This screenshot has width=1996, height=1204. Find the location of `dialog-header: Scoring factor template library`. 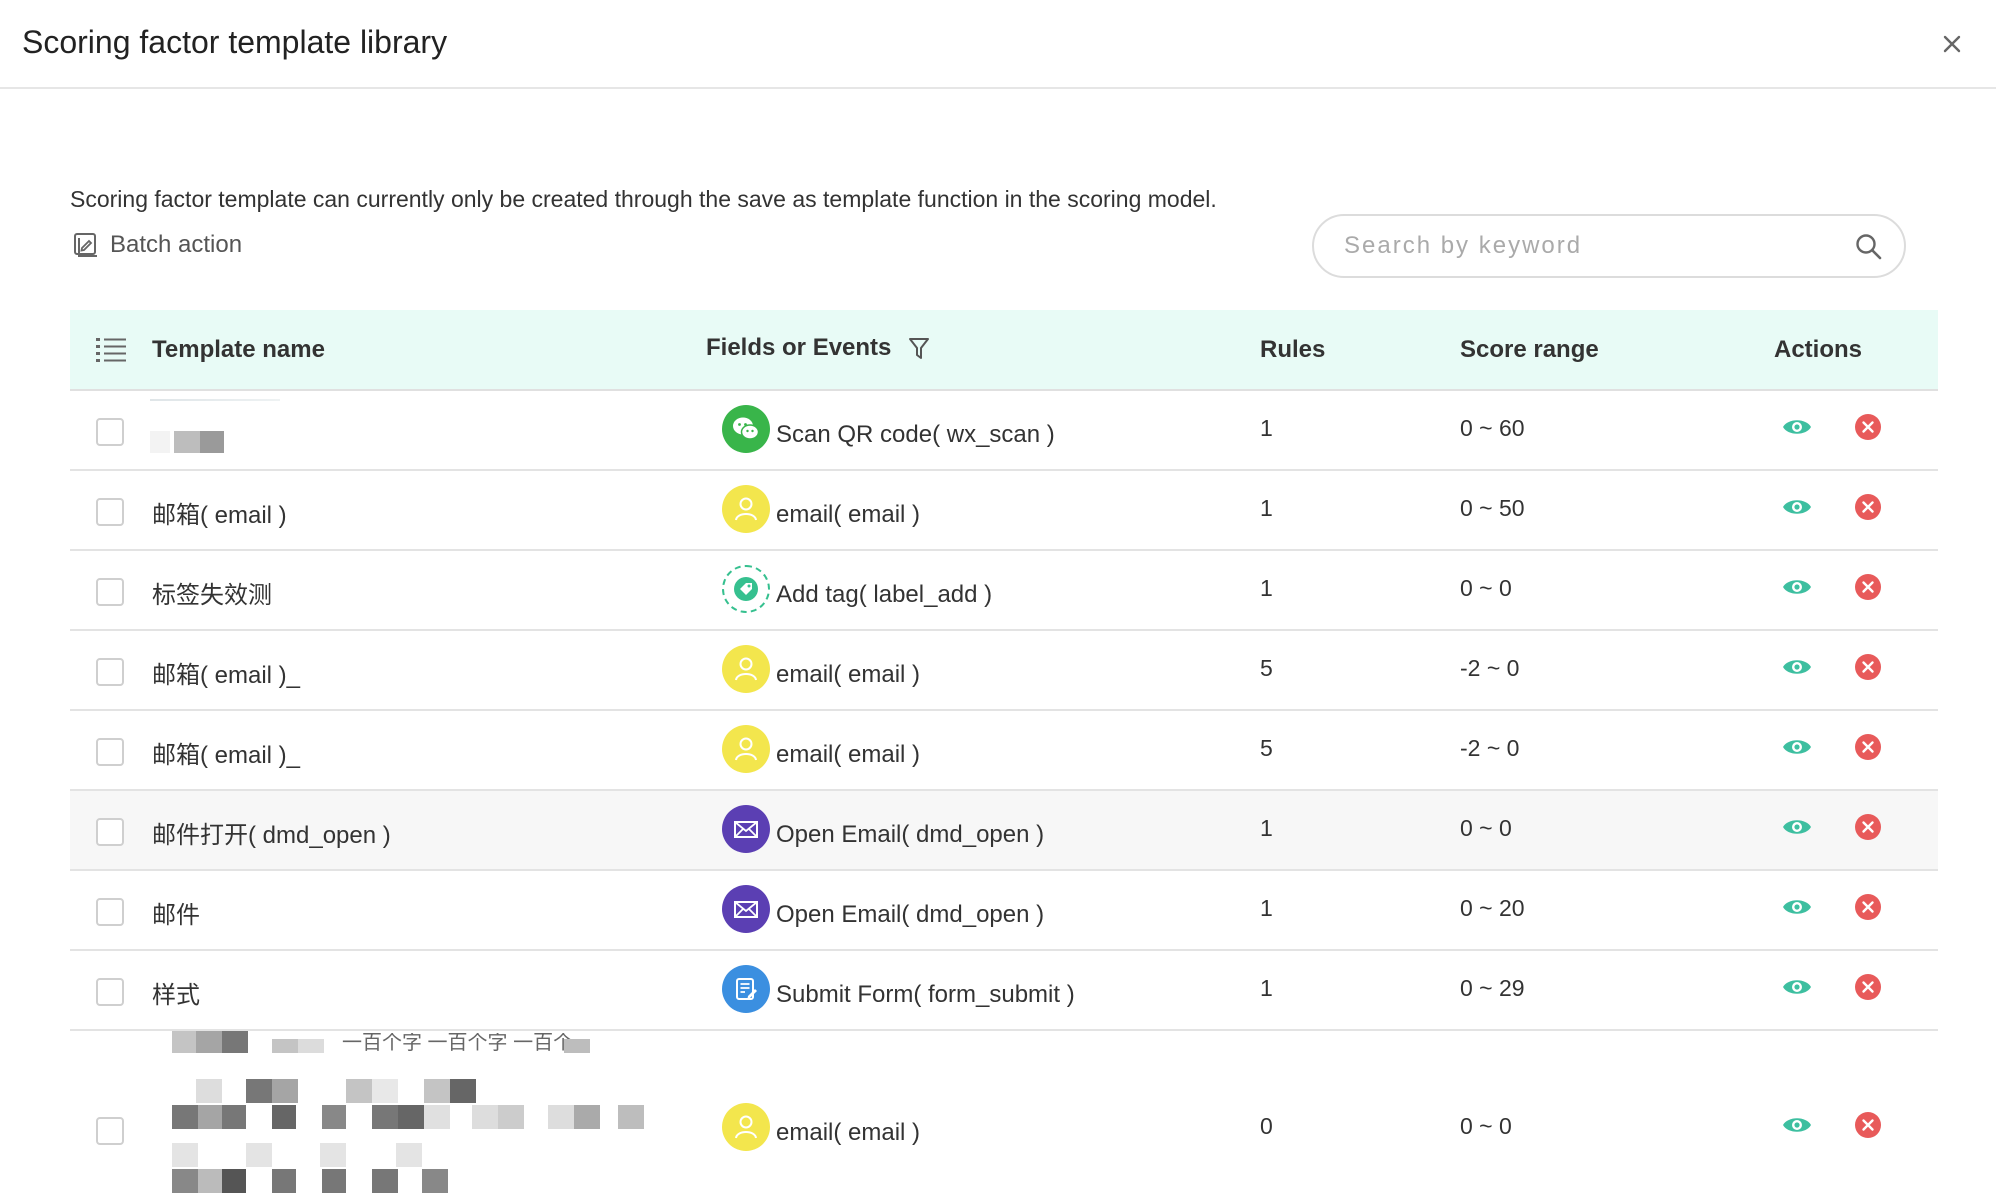

dialog-header: Scoring factor template library is located at coordinates (998, 44).